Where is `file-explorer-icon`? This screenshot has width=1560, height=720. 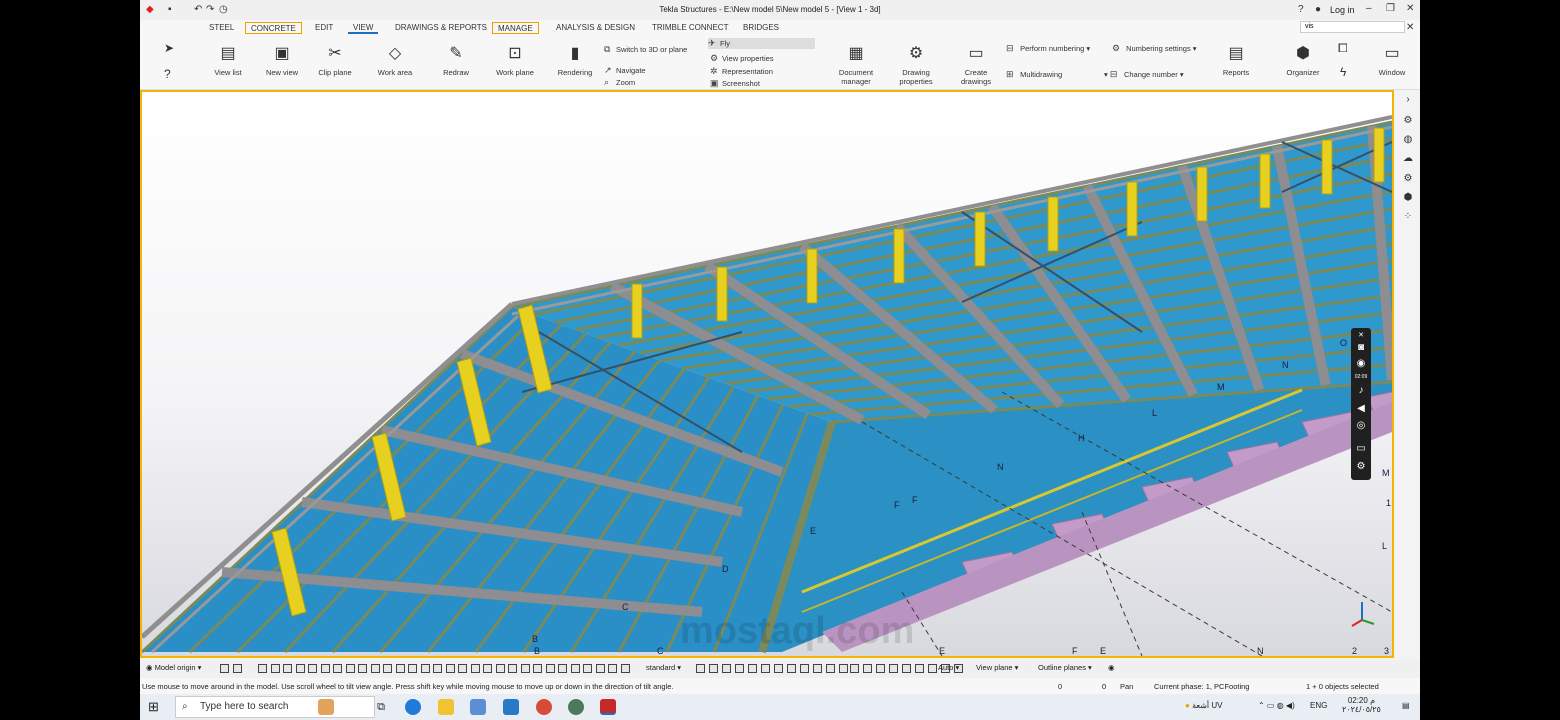 file-explorer-icon is located at coordinates (446, 707).